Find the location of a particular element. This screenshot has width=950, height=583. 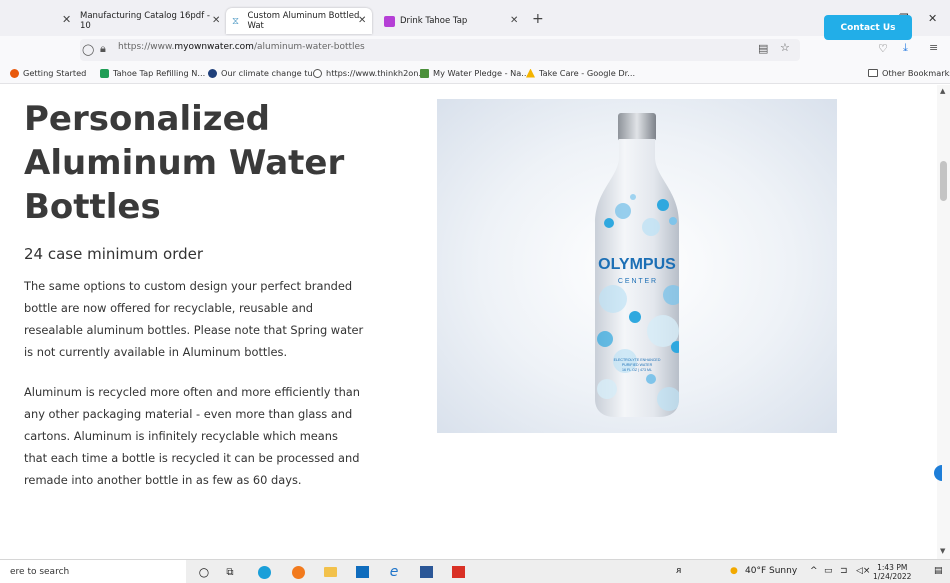

battery-icon: ▭ is located at coordinates (828, 571).